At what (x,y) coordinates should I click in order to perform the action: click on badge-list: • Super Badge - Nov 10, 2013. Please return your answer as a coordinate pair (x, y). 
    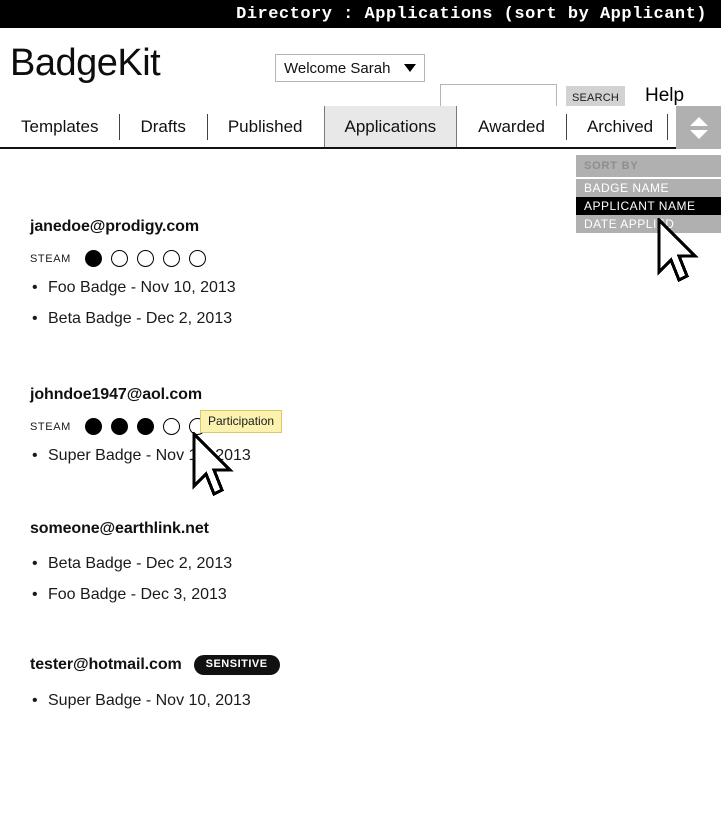
    Looking at the image, I should click on (155, 701).